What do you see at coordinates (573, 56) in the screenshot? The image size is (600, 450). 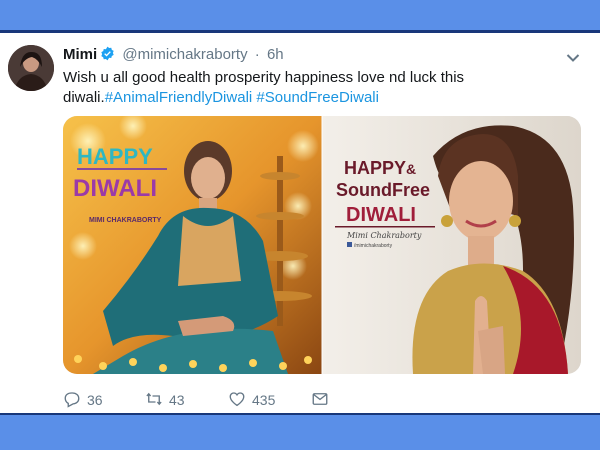 I see `chevron-down-icon` at bounding box center [573, 56].